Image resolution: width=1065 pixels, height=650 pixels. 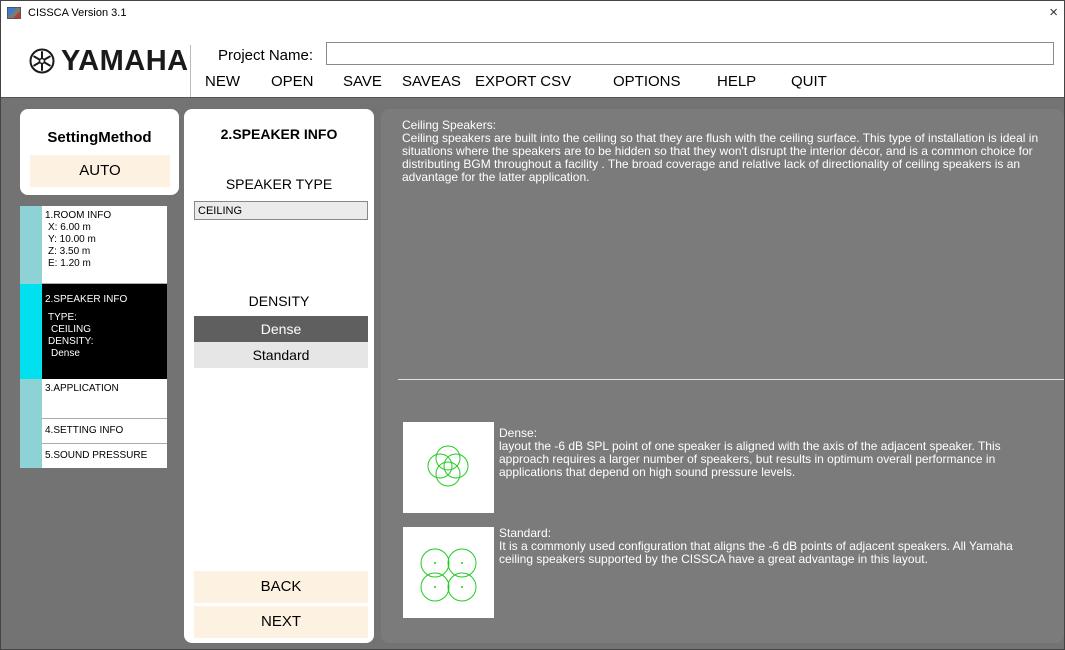 What do you see at coordinates (125, 60) in the screenshot?
I see `brand-name: YAMAHA` at bounding box center [125, 60].